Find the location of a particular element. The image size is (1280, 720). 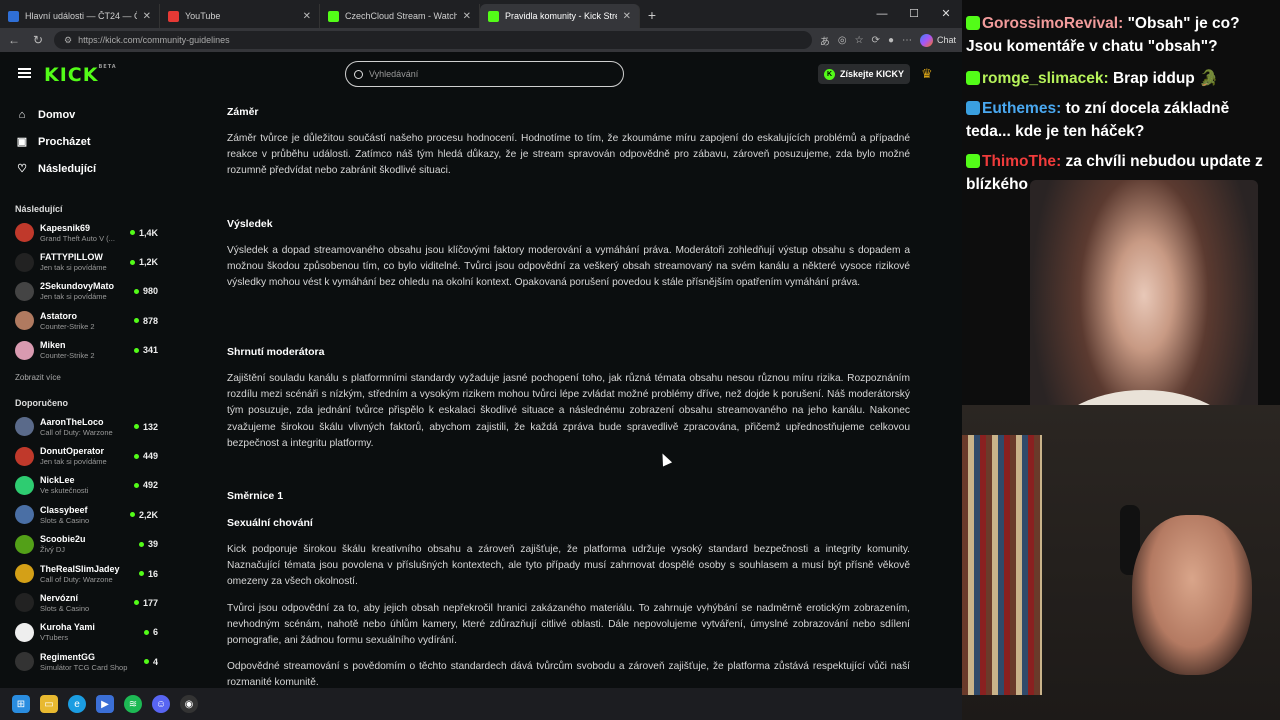

maximize-icon: ☐ is located at coordinates (914, 14).